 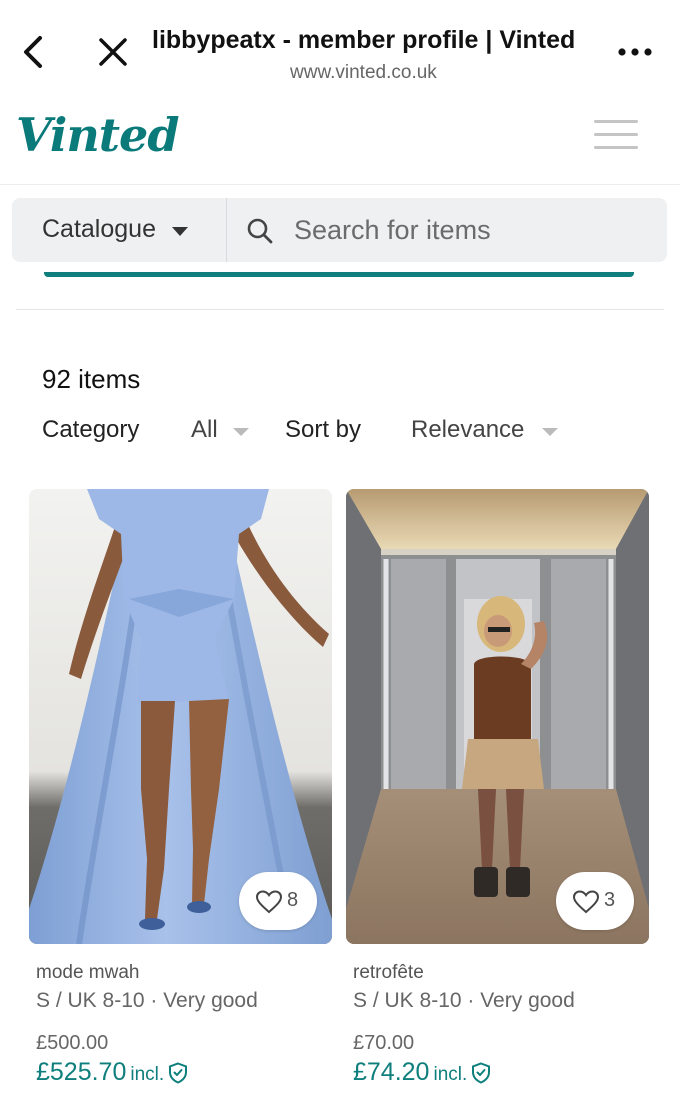 What do you see at coordinates (204, 430) in the screenshot?
I see `category-filter: All` at bounding box center [204, 430].